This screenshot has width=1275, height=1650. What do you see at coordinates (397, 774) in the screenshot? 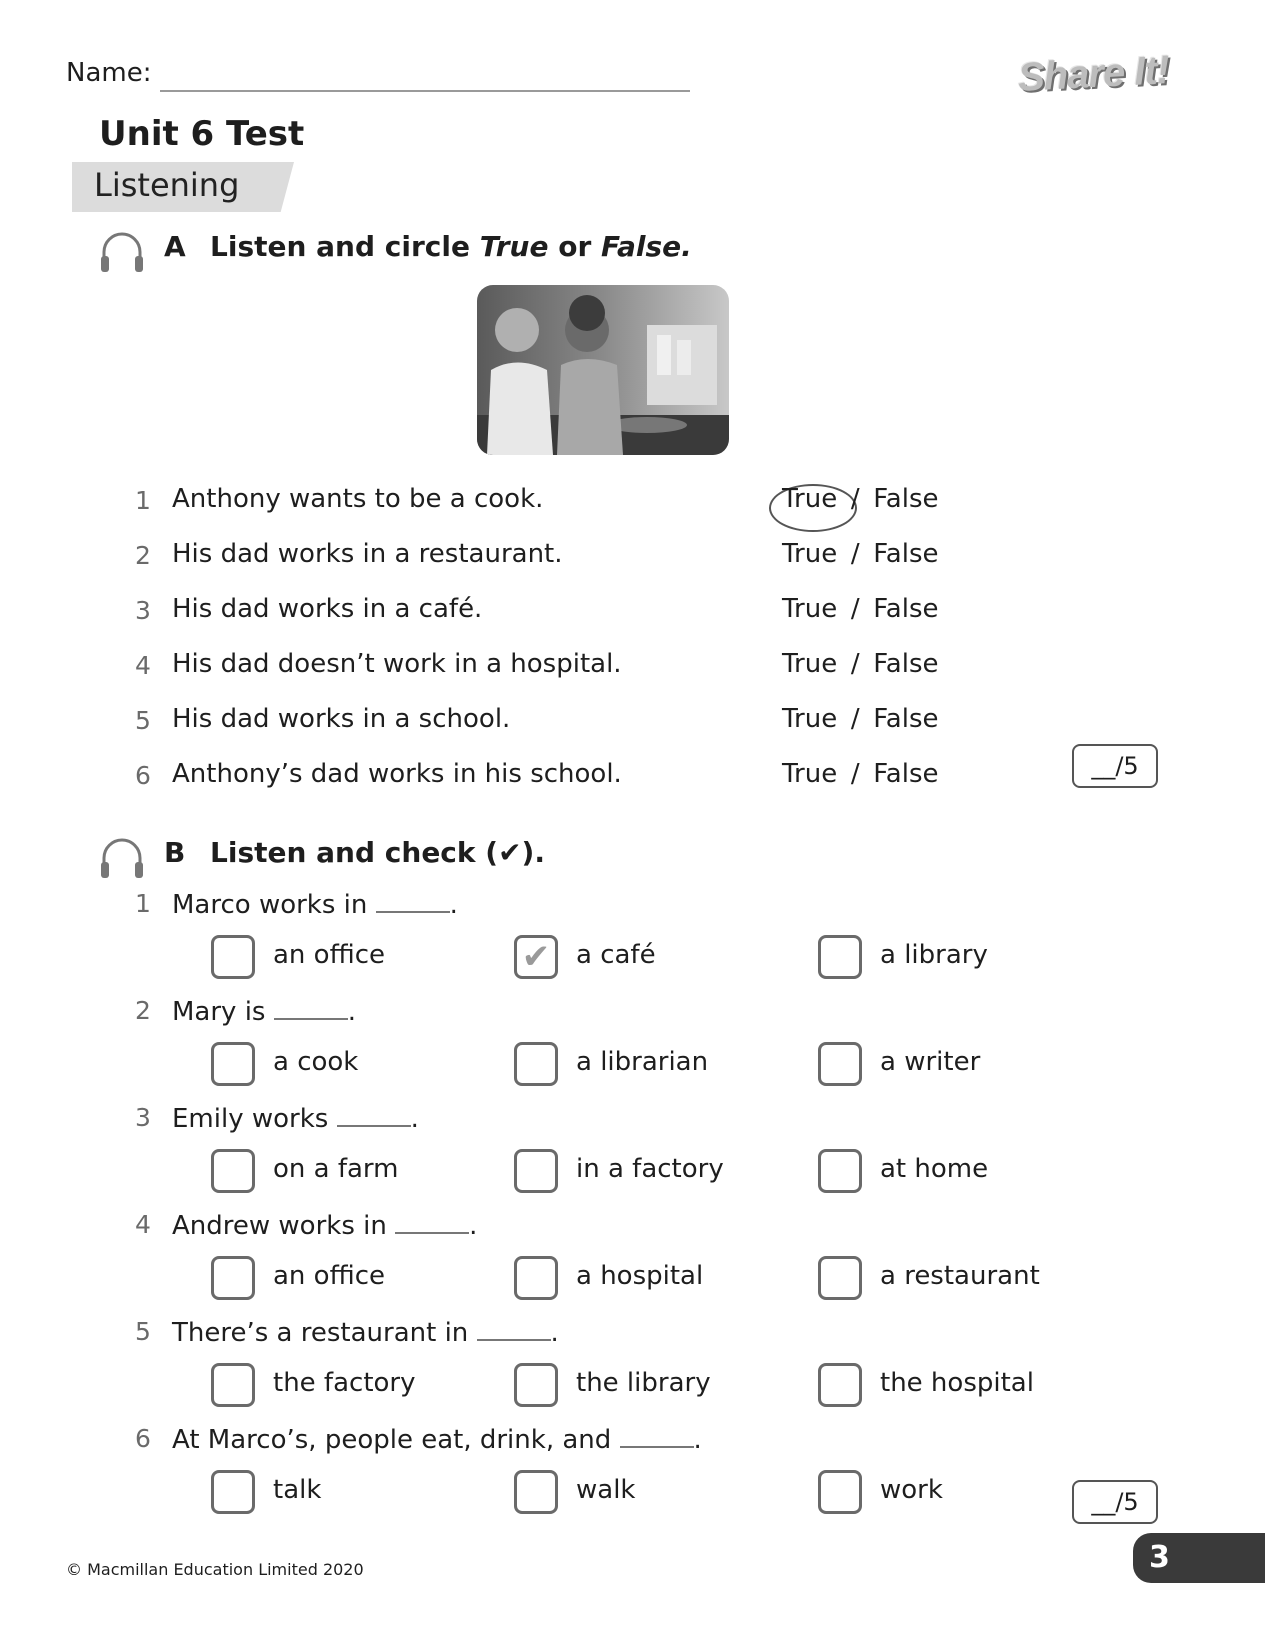
I see `statement-text: Anthony’s dad works in his school.` at bounding box center [397, 774].